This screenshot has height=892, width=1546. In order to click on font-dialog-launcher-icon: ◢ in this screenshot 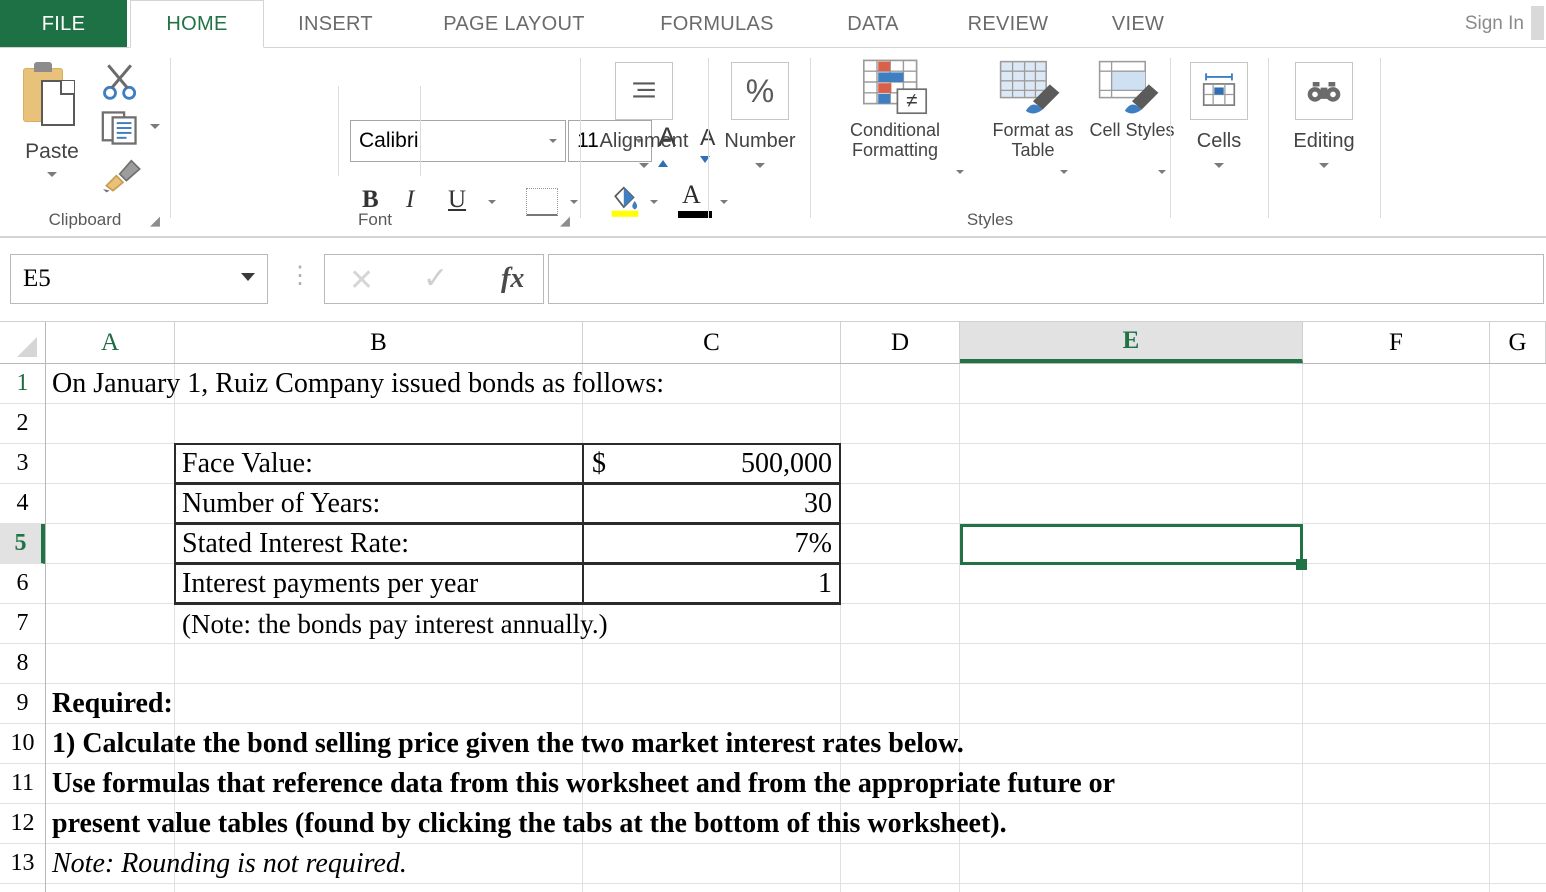, I will do `click(565, 221)`.